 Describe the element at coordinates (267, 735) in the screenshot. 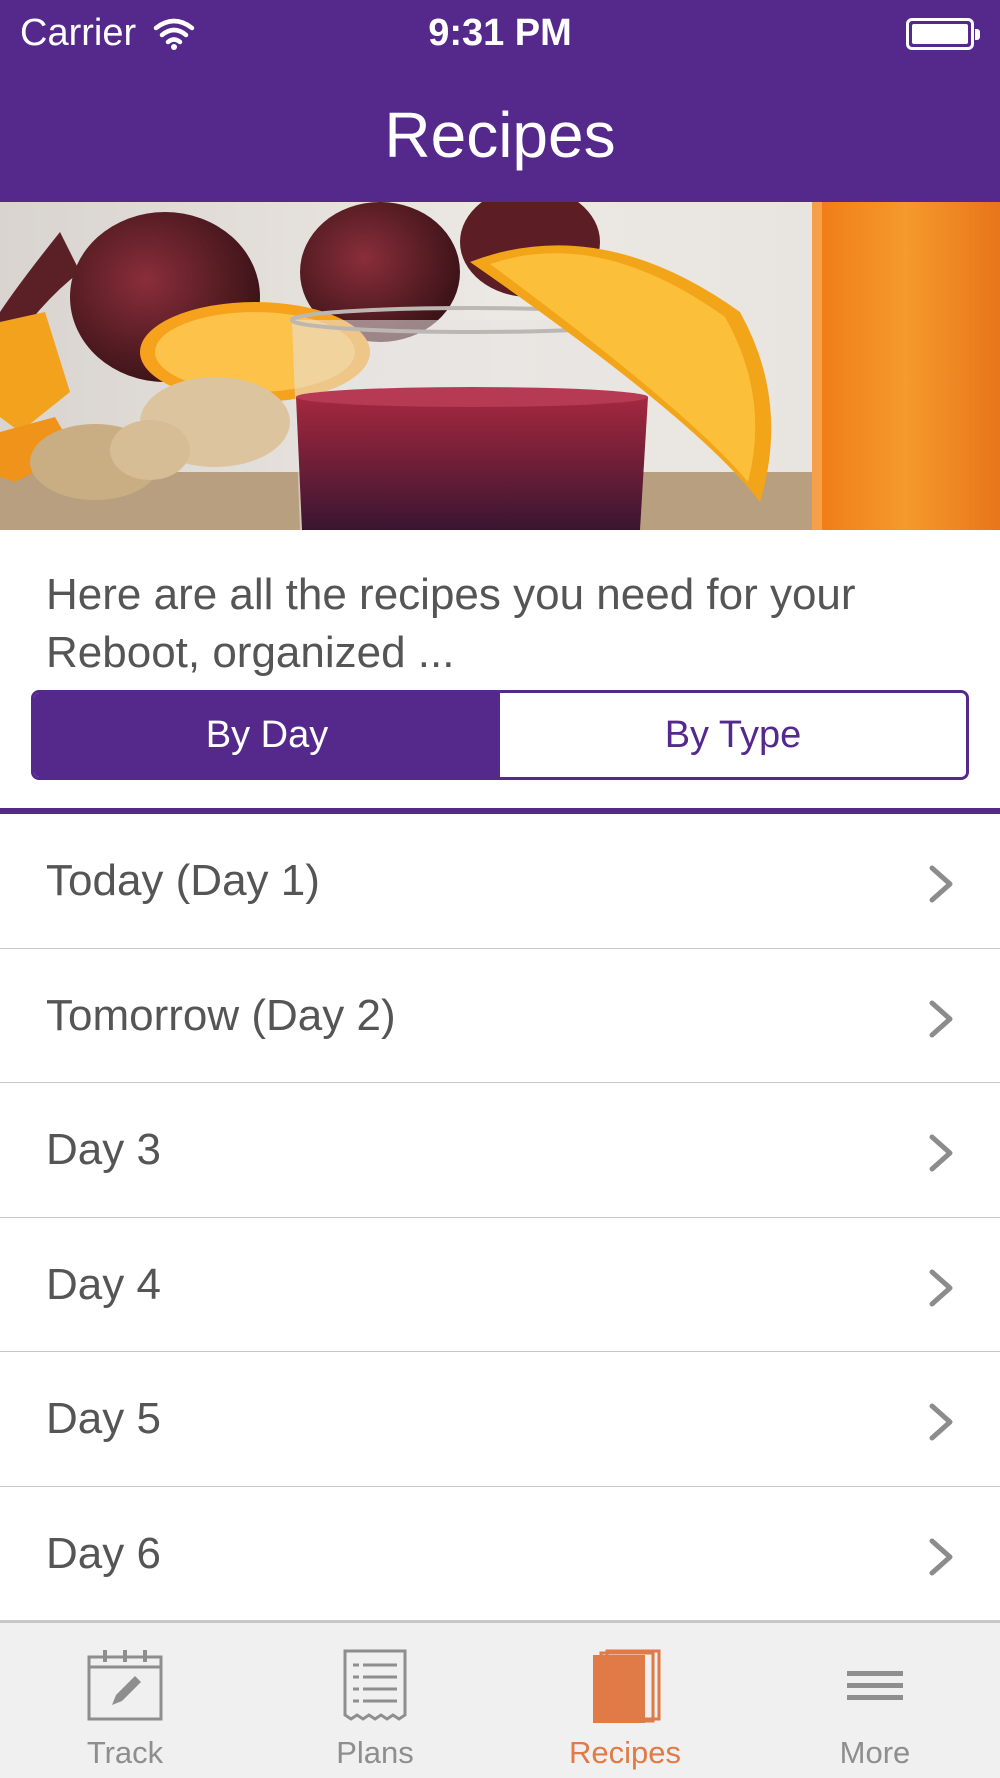

I see `segment-by-day: By Day` at that location.